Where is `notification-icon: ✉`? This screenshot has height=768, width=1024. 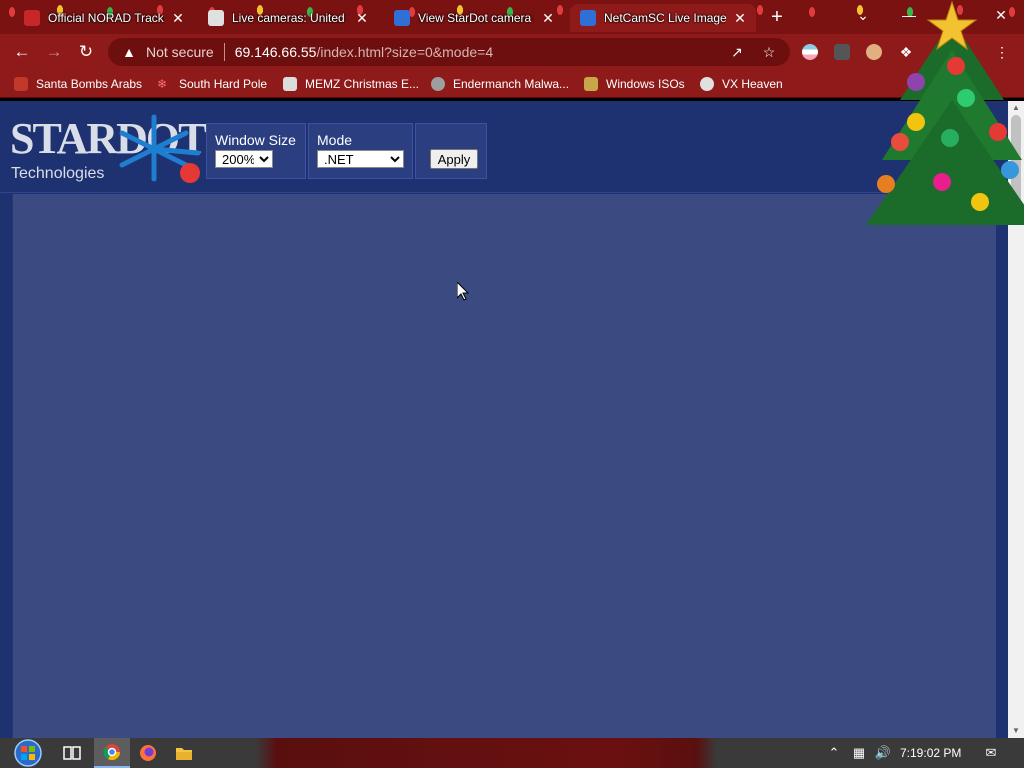 notification-icon: ✉ is located at coordinates (991, 753).